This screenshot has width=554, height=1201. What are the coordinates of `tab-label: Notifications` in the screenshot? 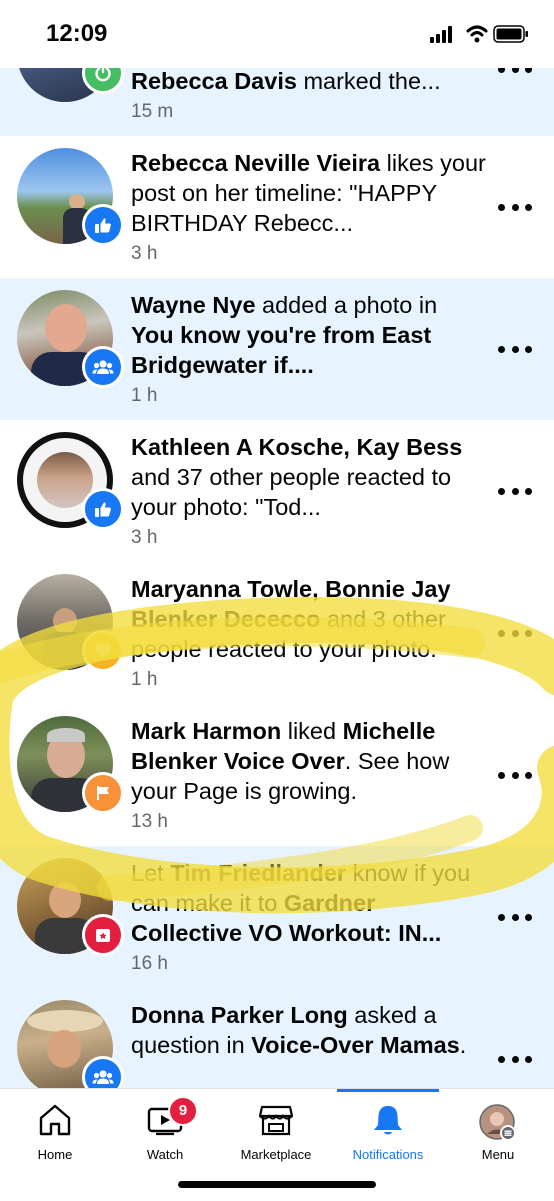 It's located at (388, 1154).